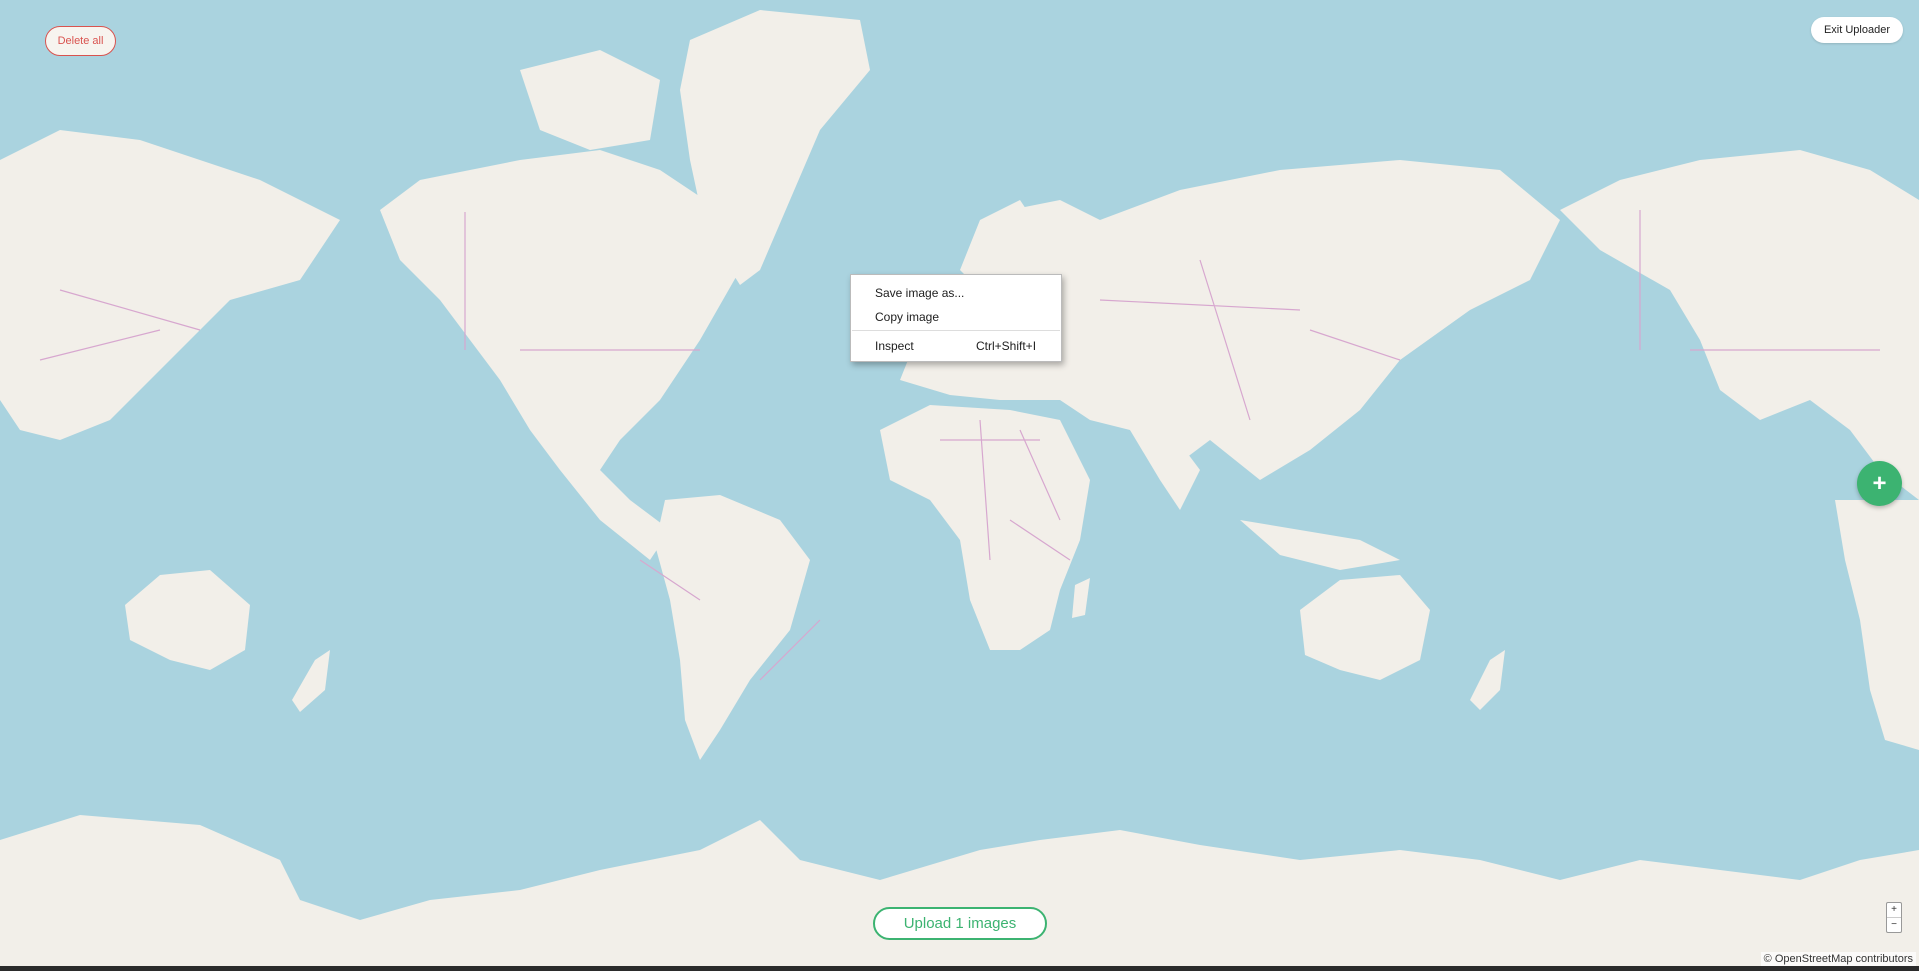 The image size is (1919, 971). What do you see at coordinates (956, 346) in the screenshot?
I see `context-menu-inspect: Inspect Ctrl+Shift+I` at bounding box center [956, 346].